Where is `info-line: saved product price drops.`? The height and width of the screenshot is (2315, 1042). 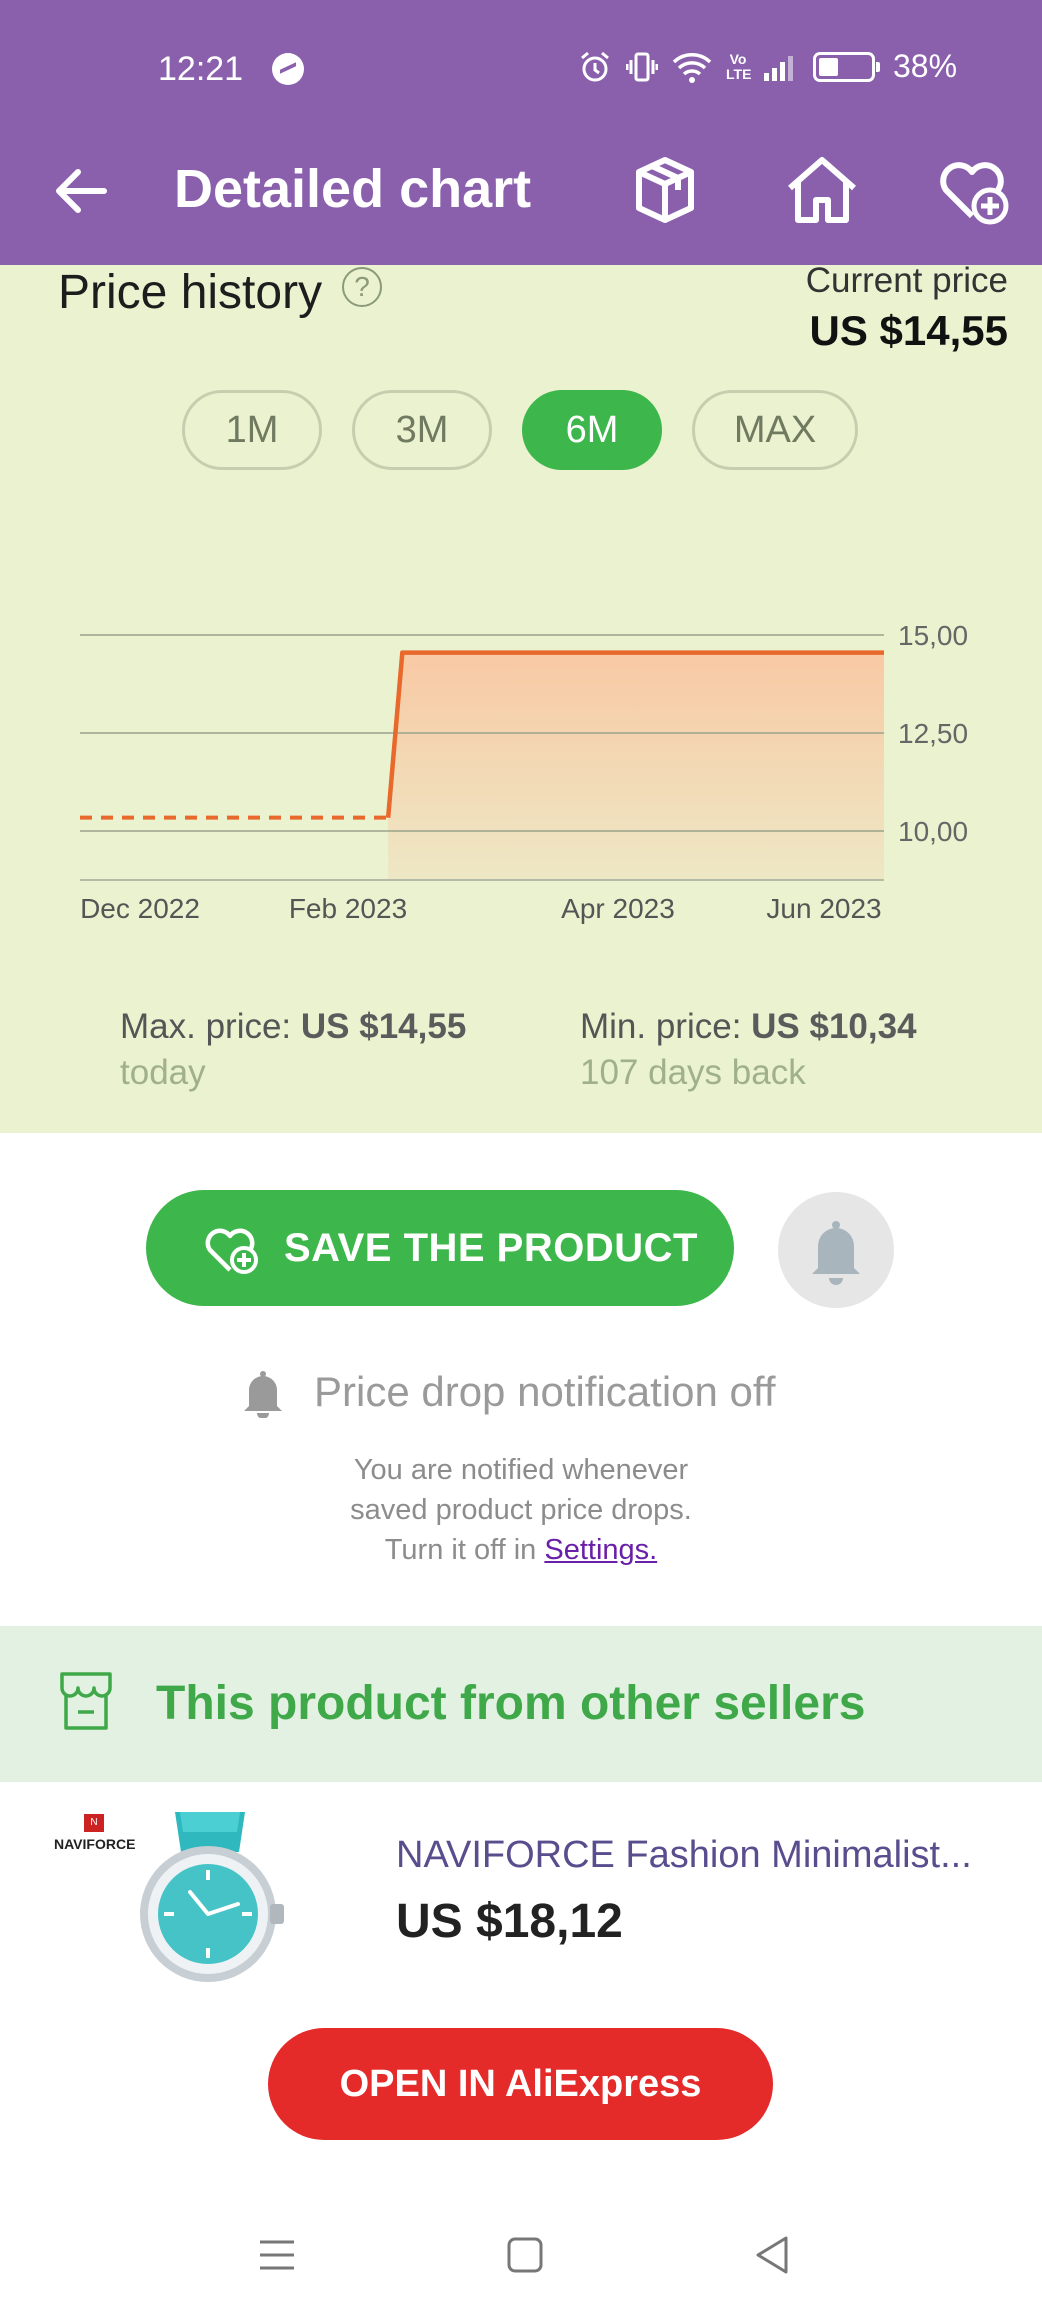
info-line: saved product price drops. is located at coordinates (521, 1510).